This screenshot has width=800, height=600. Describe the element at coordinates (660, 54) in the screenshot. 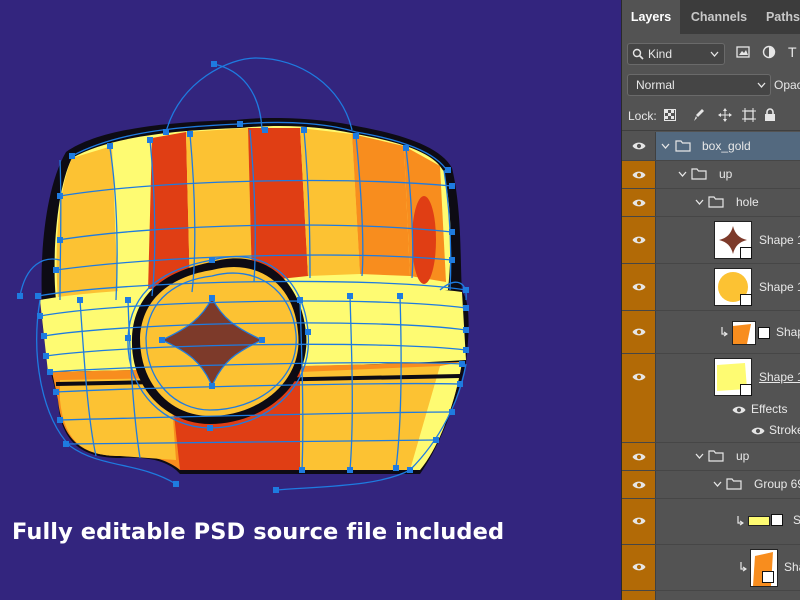

I see `filter-kind-label: Kind` at that location.